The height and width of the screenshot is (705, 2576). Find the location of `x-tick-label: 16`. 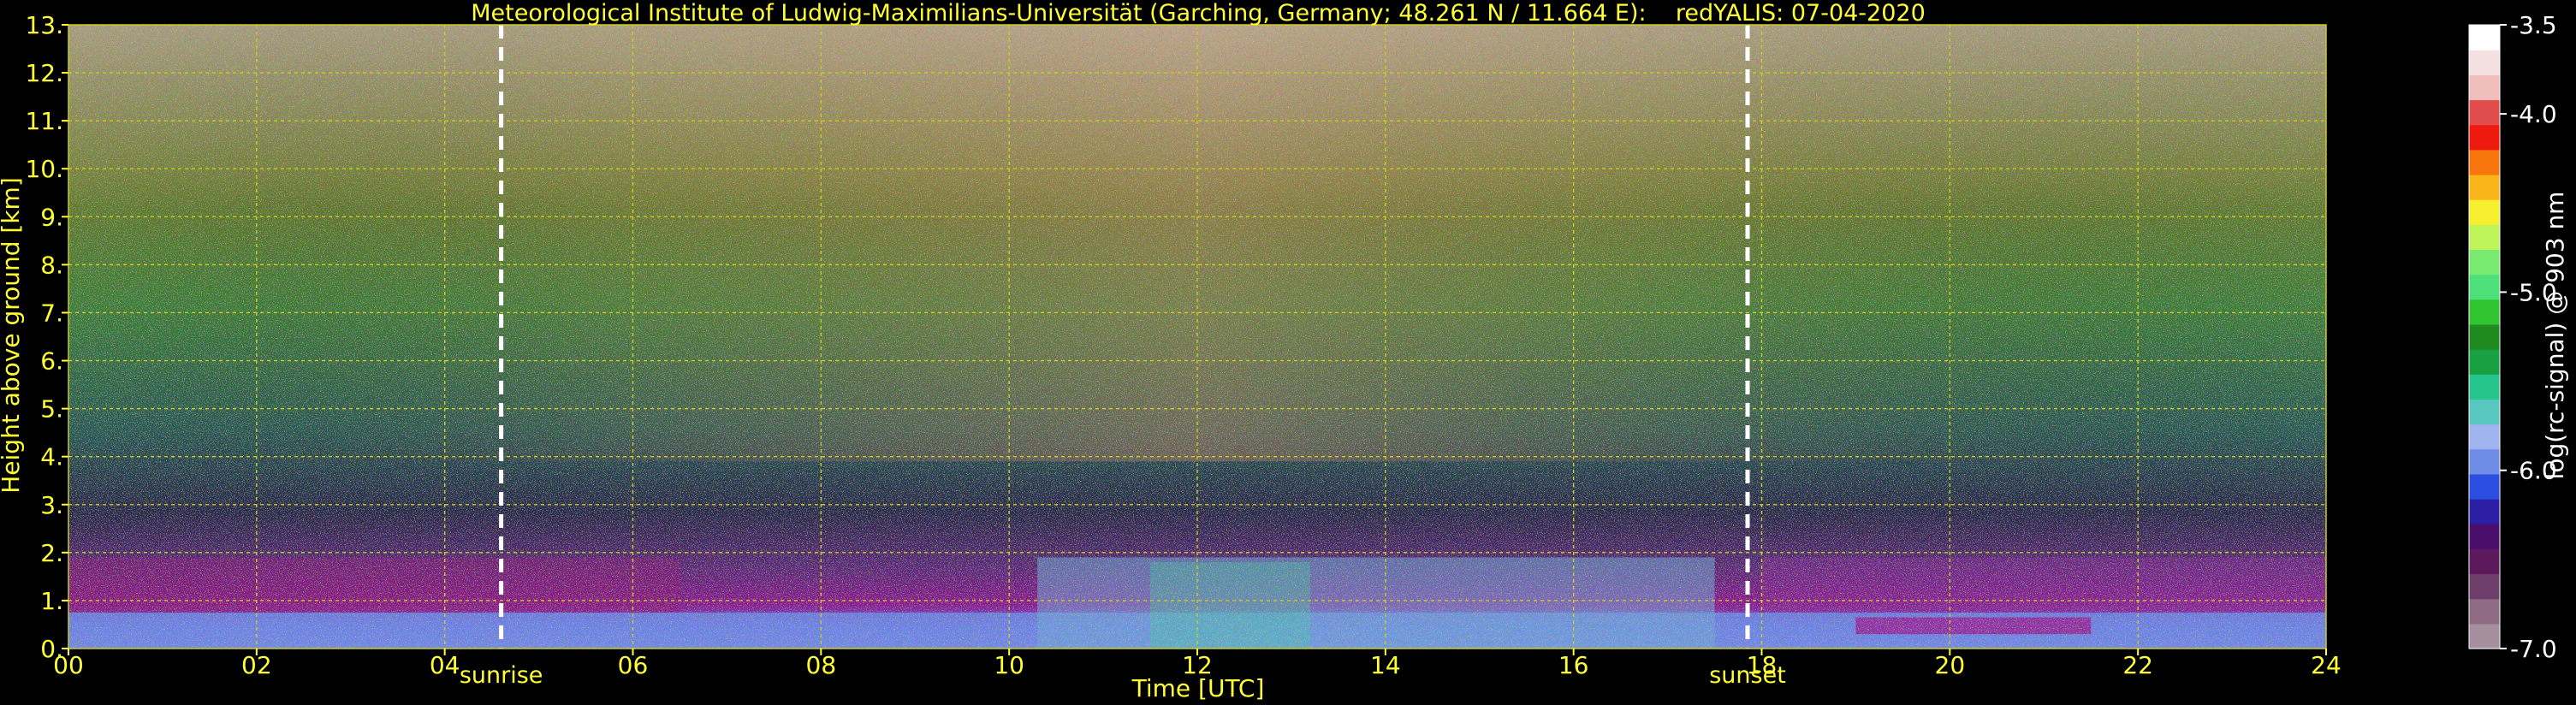

x-tick-label: 16 is located at coordinates (1573, 665).